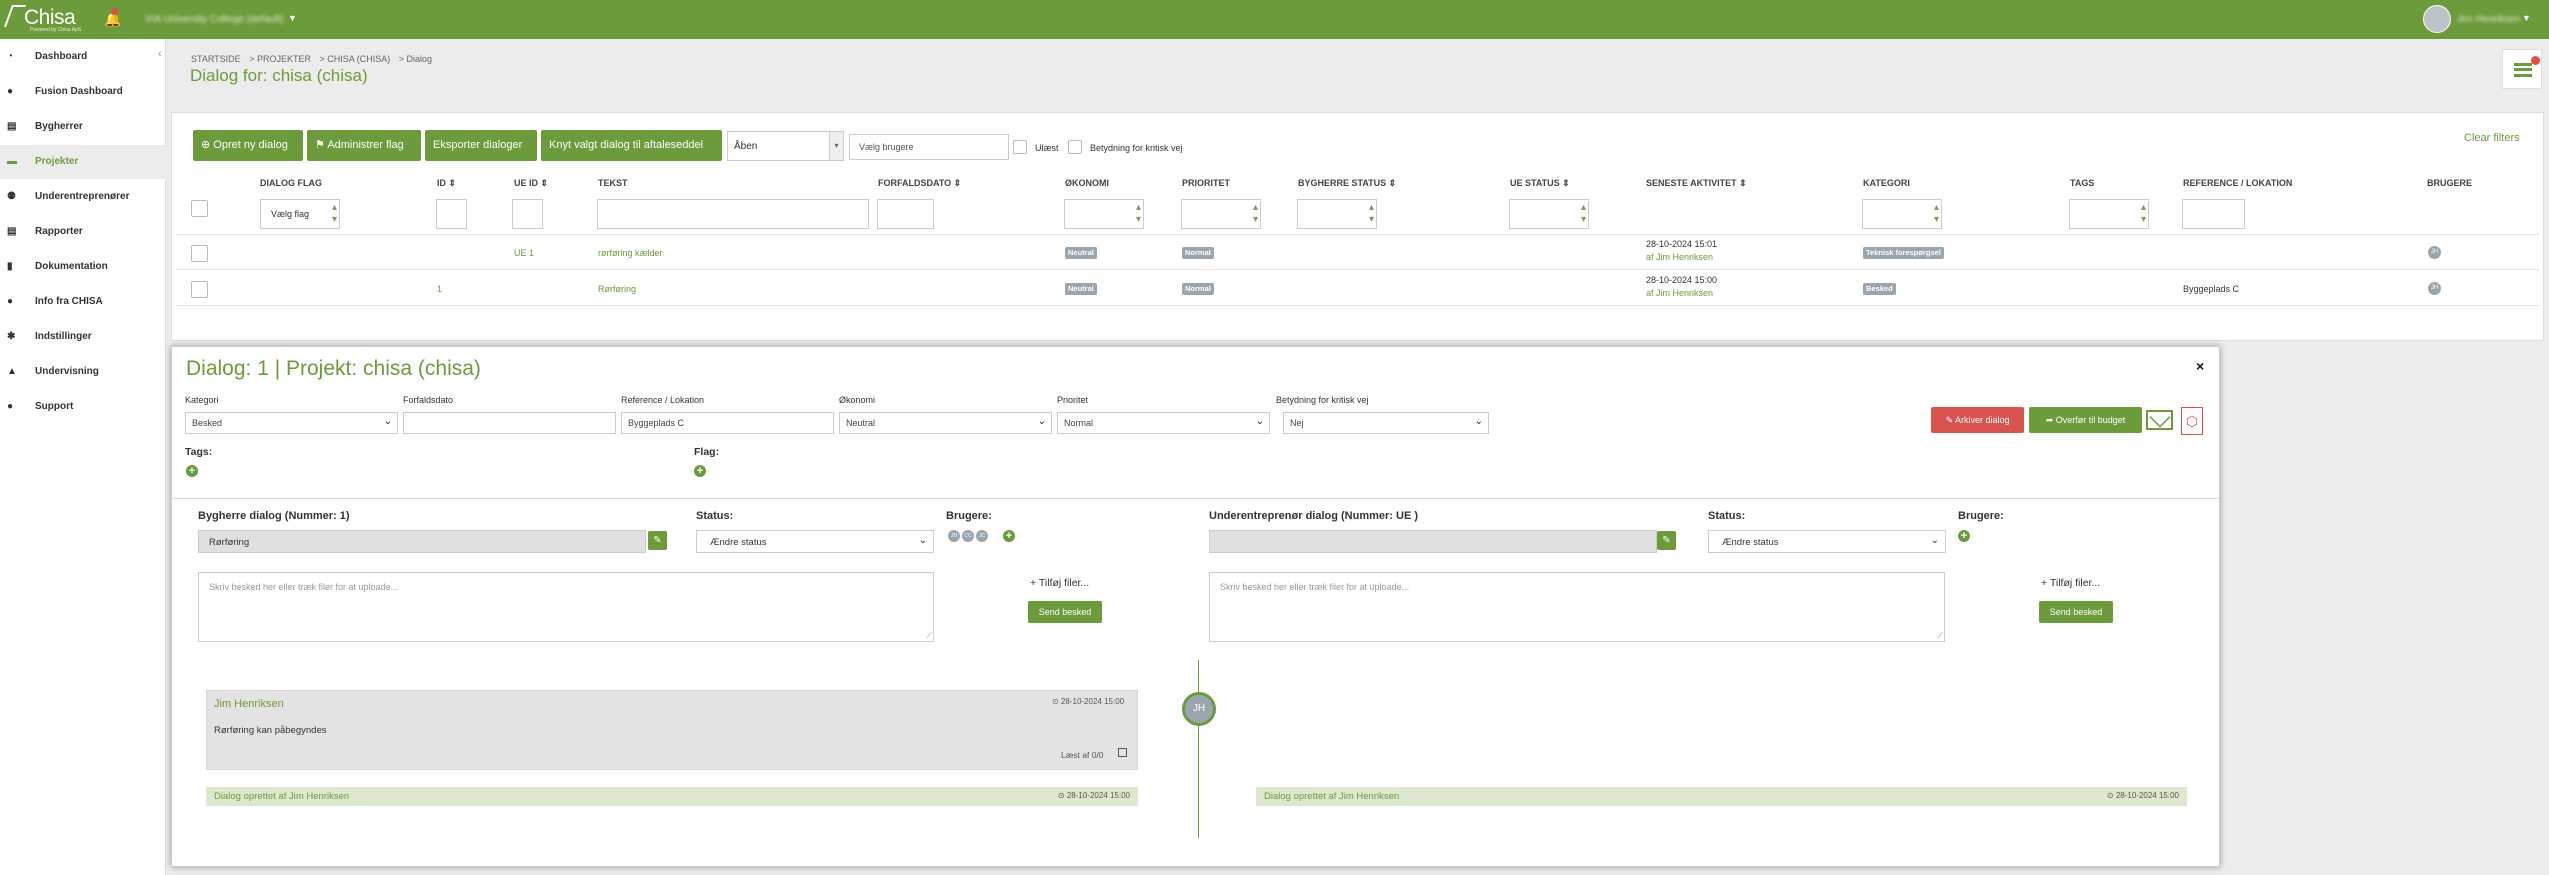 The image size is (2549, 875). I want to click on kategori-filter-select, so click(1902, 214).